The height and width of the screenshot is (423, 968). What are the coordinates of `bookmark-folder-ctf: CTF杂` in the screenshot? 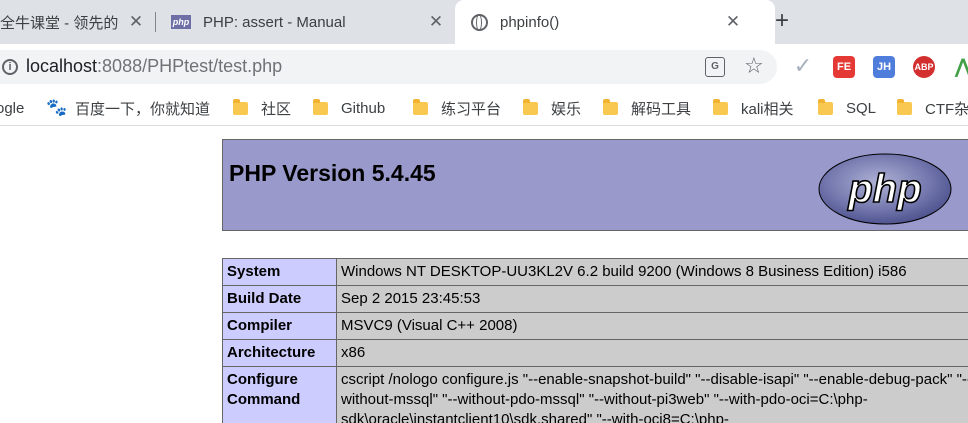 It's located at (932, 108).